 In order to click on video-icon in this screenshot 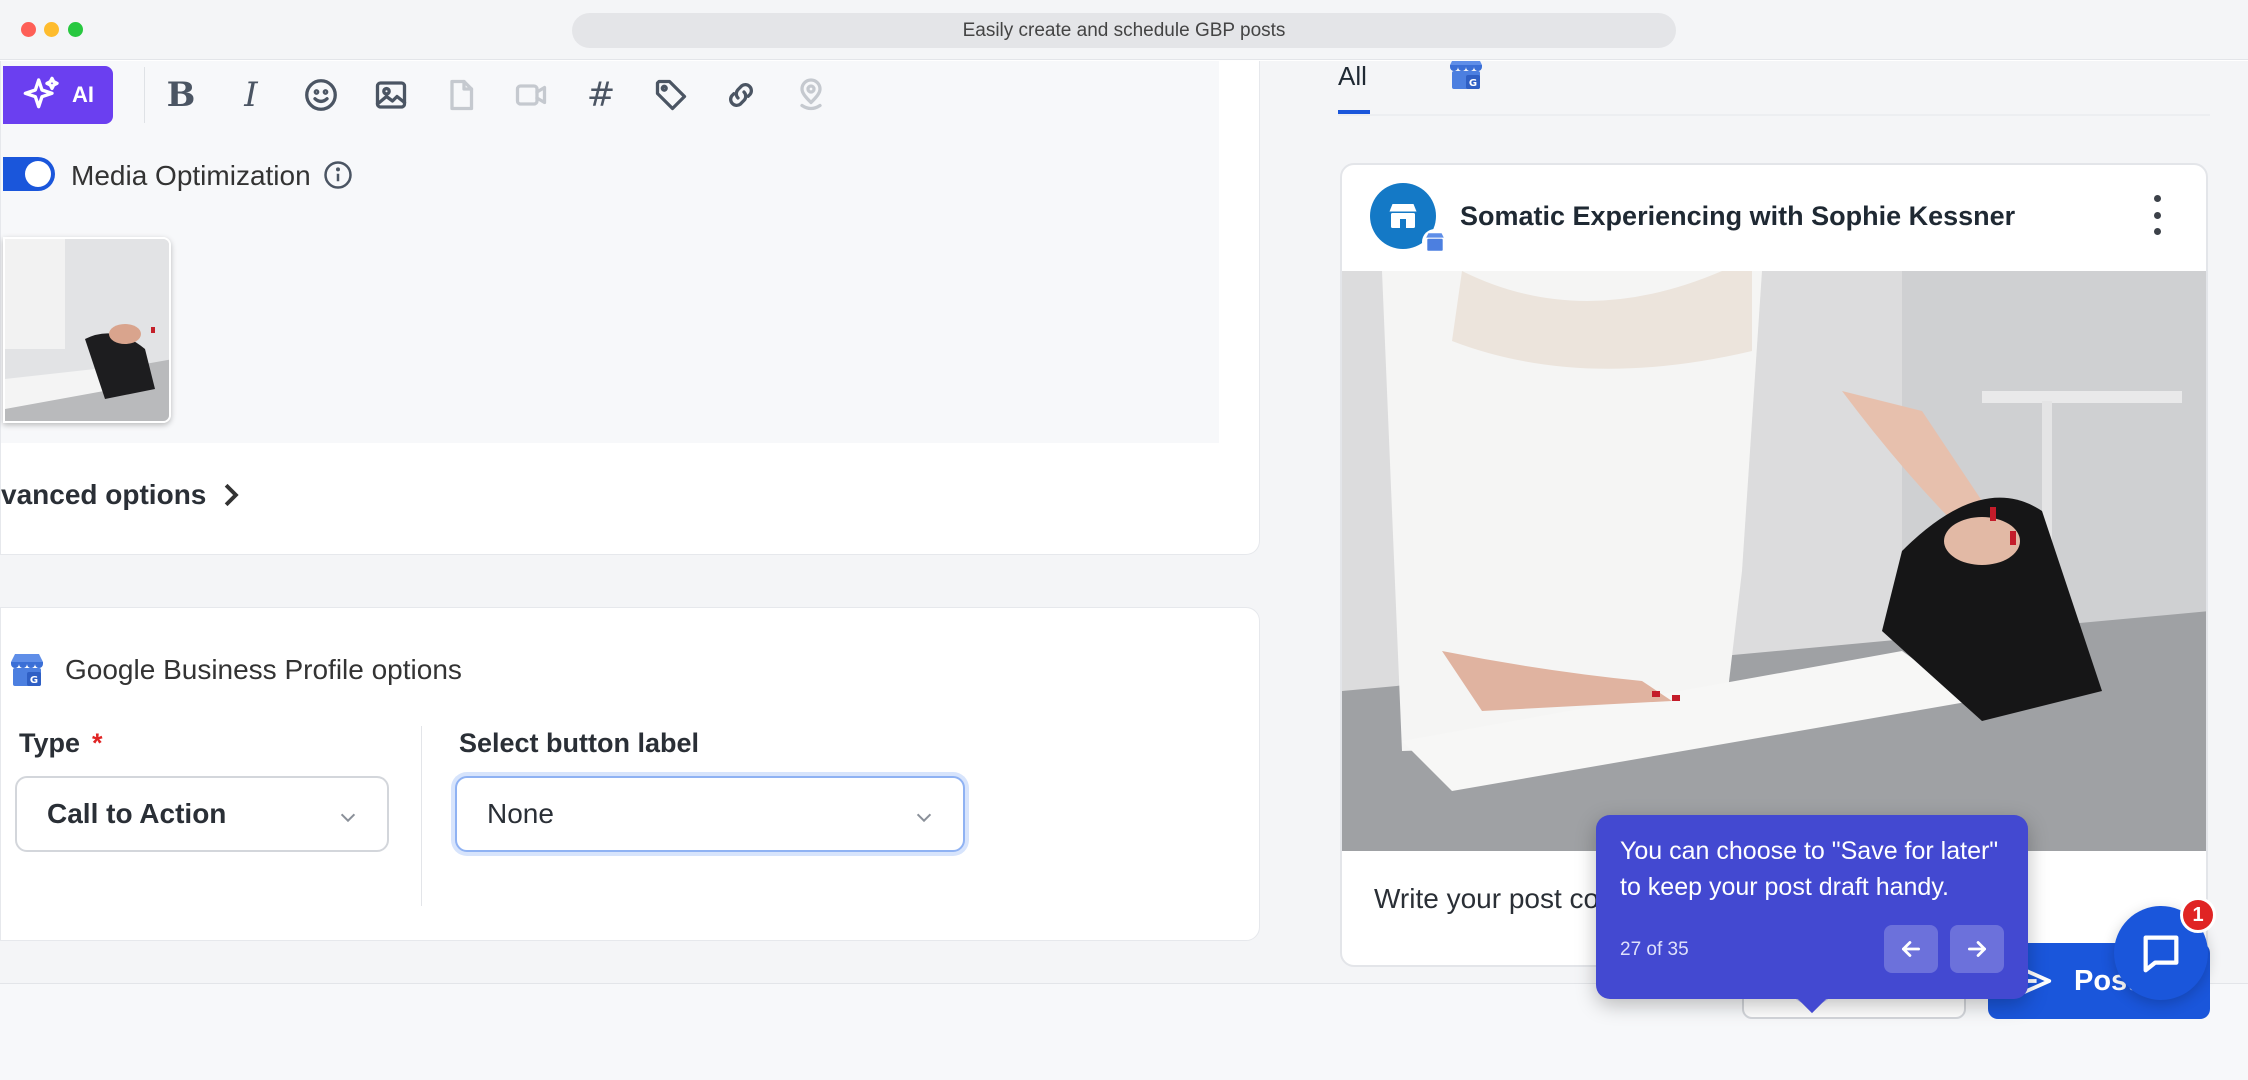, I will do `click(531, 95)`.